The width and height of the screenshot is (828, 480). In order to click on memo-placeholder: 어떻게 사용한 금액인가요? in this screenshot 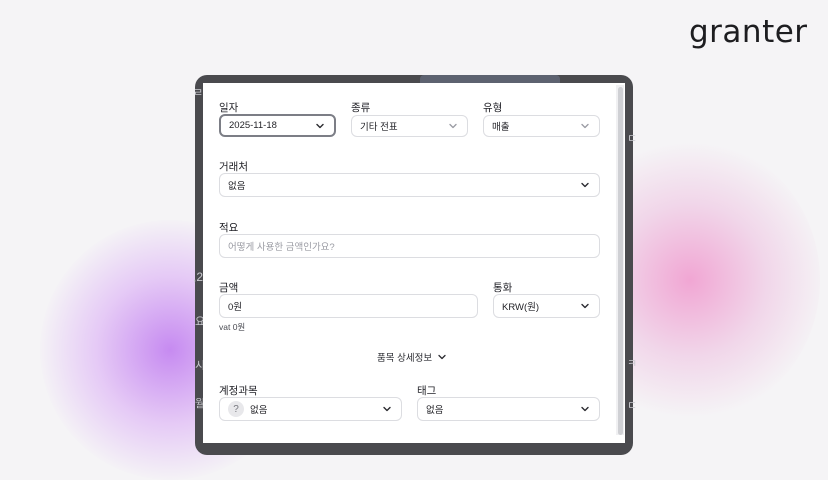, I will do `click(281, 247)`.